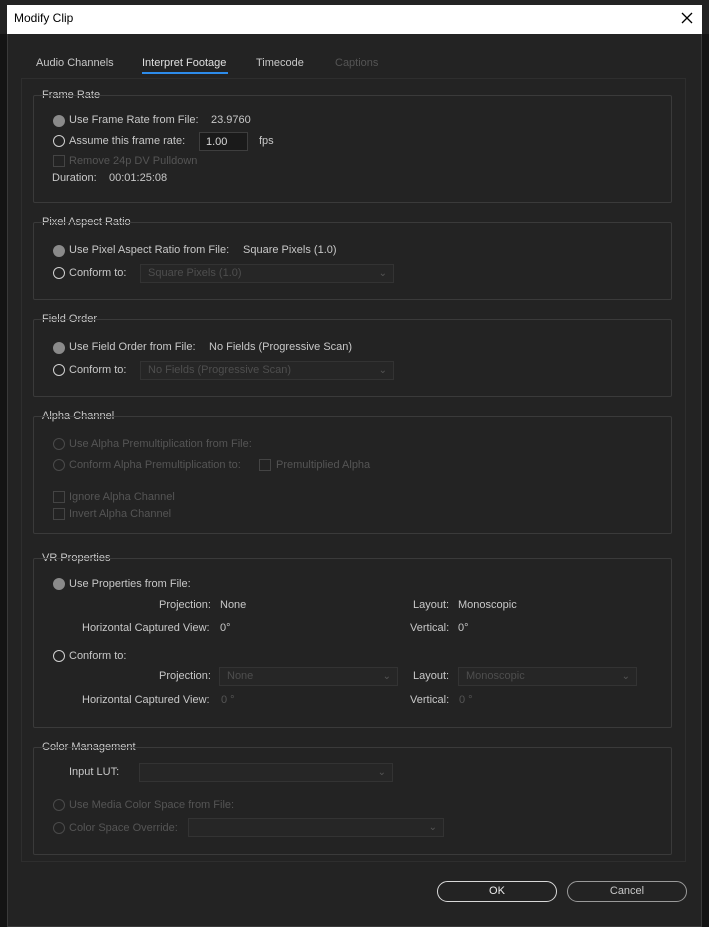  What do you see at coordinates (223, 141) in the screenshot?
I see `frame-rate-input` at bounding box center [223, 141].